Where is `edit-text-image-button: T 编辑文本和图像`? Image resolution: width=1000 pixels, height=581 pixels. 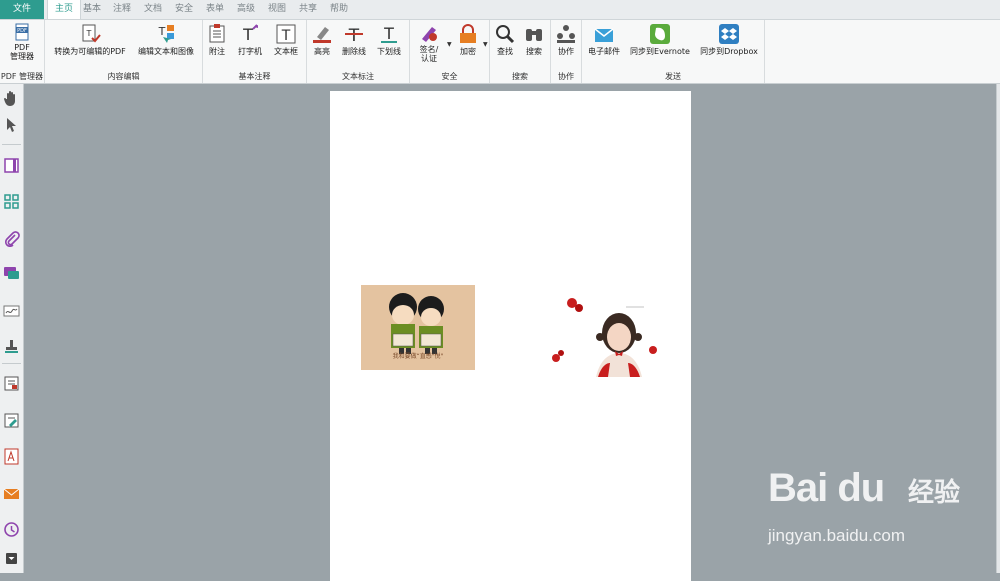 edit-text-image-button: T 编辑文本和图像 is located at coordinates (166, 39).